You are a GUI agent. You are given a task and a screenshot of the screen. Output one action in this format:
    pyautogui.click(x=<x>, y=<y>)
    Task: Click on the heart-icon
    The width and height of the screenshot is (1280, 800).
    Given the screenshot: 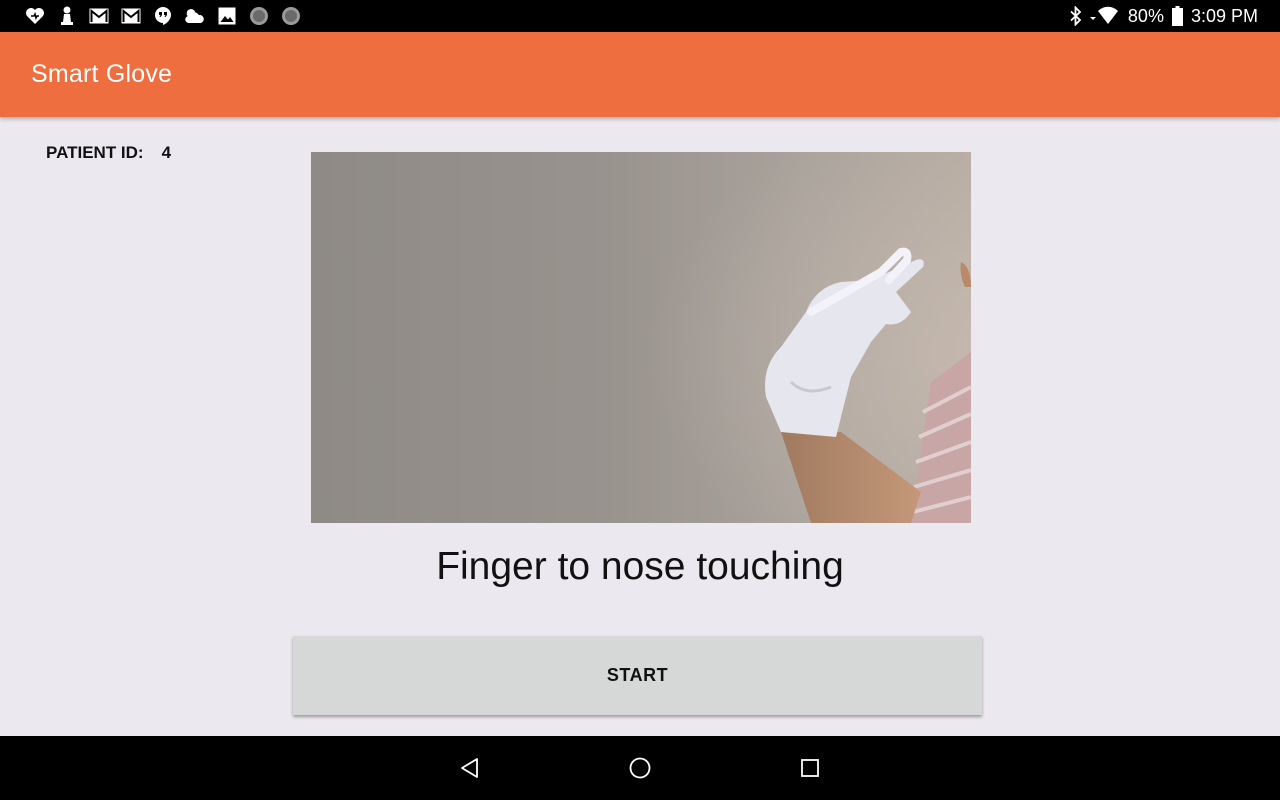 What is the action you would take?
    pyautogui.click(x=34, y=16)
    